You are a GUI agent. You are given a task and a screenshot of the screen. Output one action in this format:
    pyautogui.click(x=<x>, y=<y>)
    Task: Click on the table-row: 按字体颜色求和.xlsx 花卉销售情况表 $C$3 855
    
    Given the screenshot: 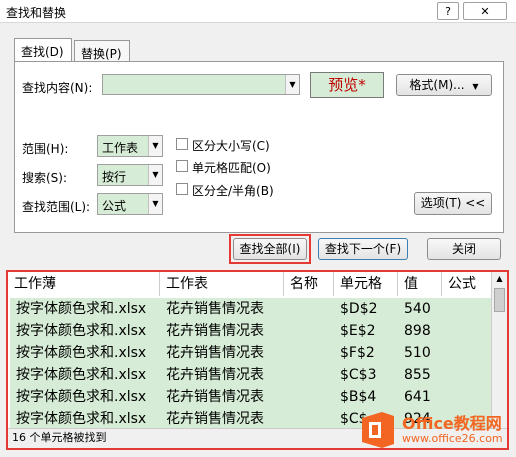 What is the action you would take?
    pyautogui.click(x=251, y=375)
    